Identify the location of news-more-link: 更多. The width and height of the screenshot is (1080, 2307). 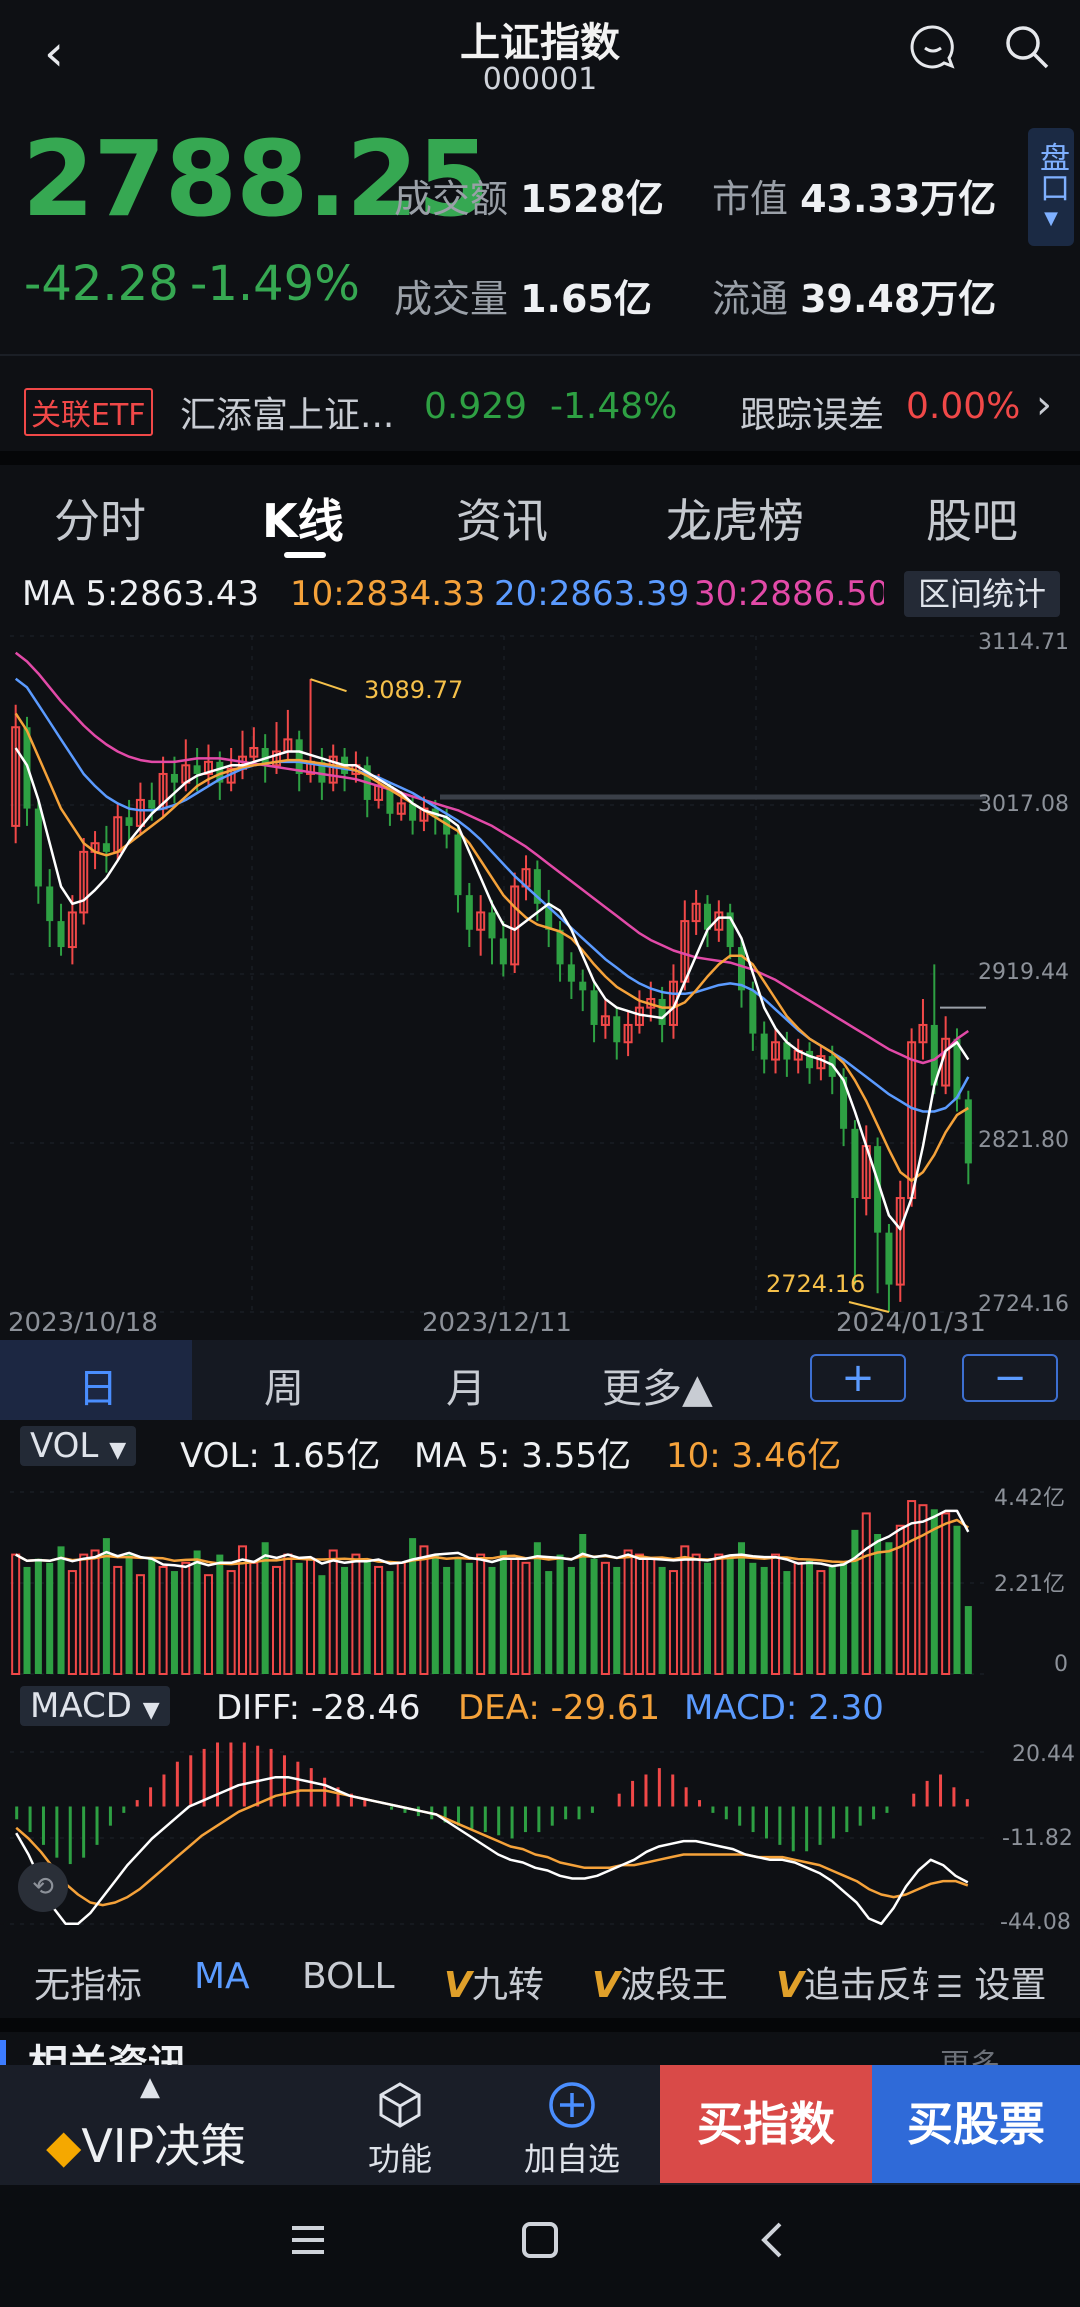
(970, 2052).